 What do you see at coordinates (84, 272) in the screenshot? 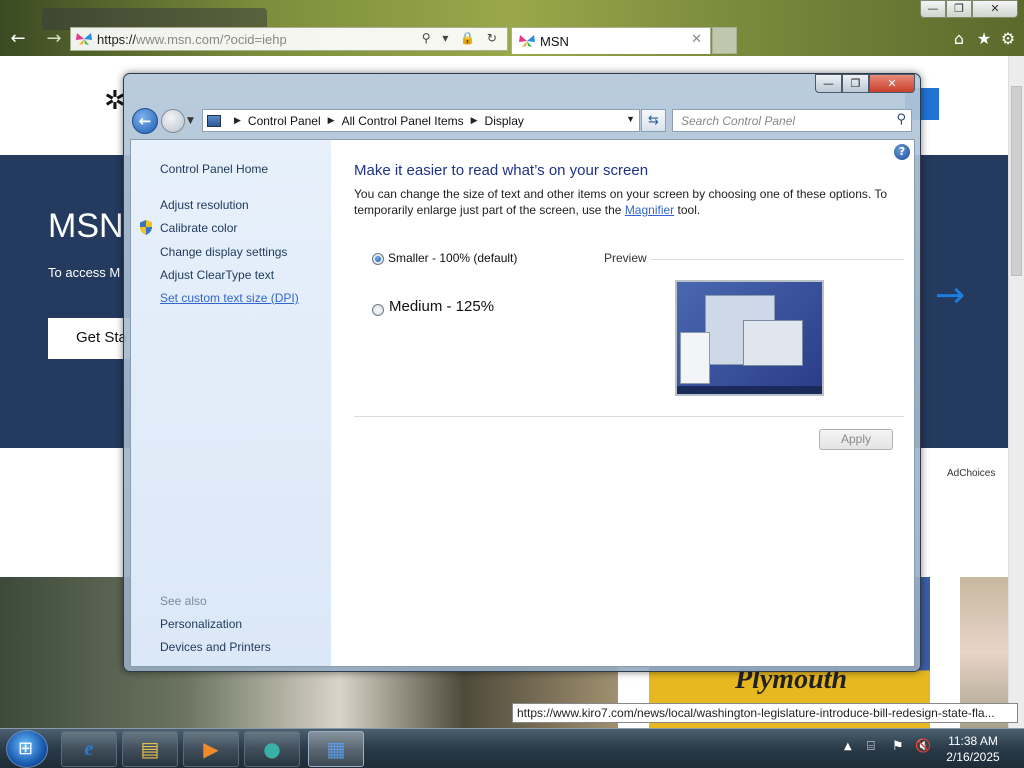
I see `hero-subtitle: To access M` at bounding box center [84, 272].